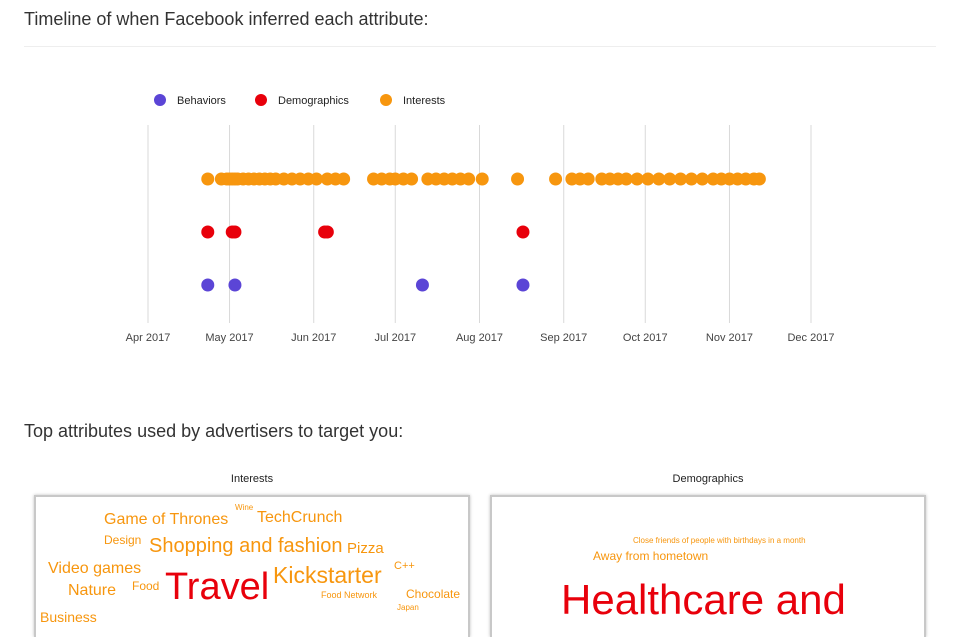 Image resolution: width=978 pixels, height=637 pixels. What do you see at coordinates (68, 617) in the screenshot?
I see `cloud-word: Business` at bounding box center [68, 617].